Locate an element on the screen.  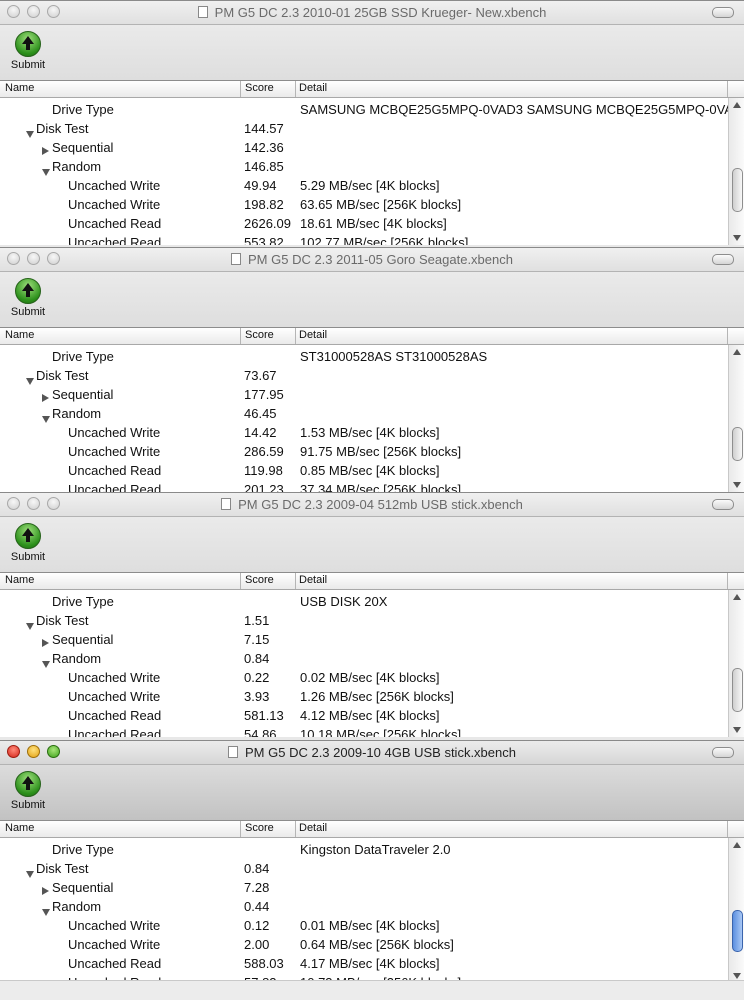
row-name: Disk Test is located at coordinates (62, 868).